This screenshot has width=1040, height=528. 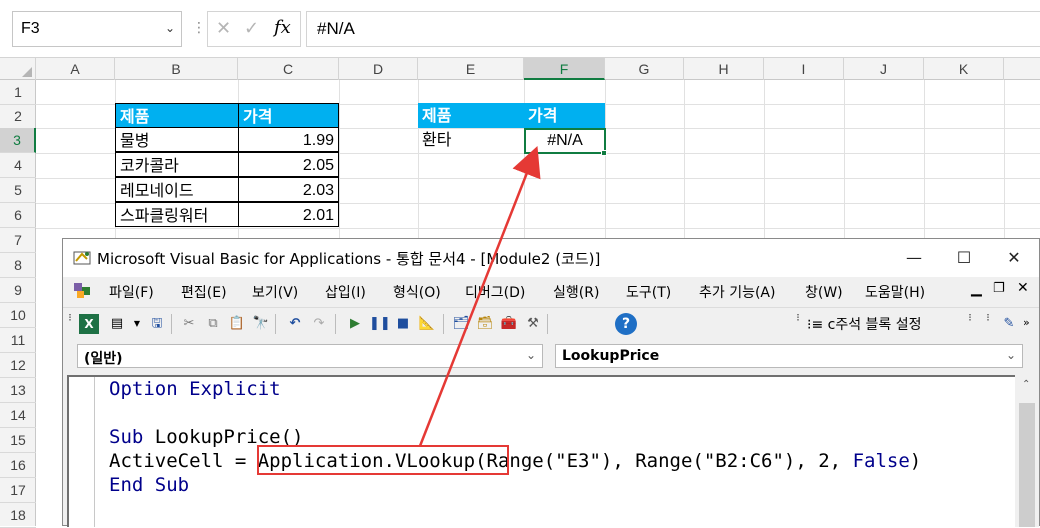 What do you see at coordinates (427, 324) in the screenshot?
I see `design-mode-icon: 📐` at bounding box center [427, 324].